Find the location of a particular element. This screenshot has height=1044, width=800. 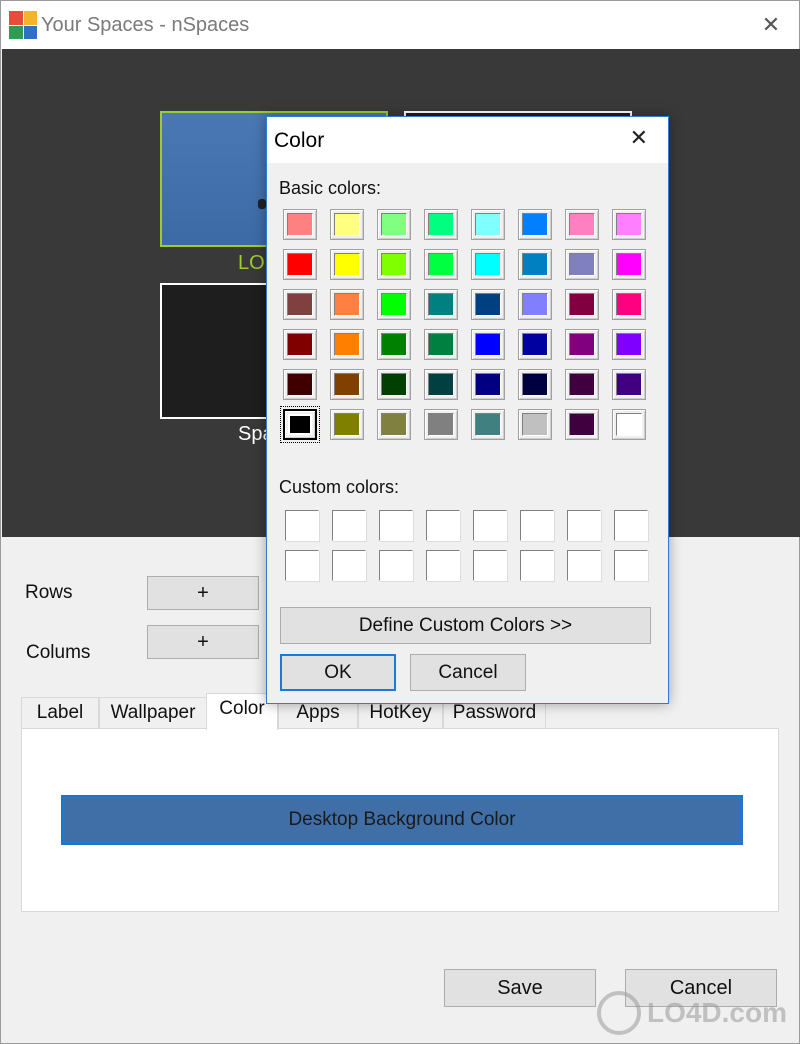

space-1-label: LO is located at coordinates (251, 263).